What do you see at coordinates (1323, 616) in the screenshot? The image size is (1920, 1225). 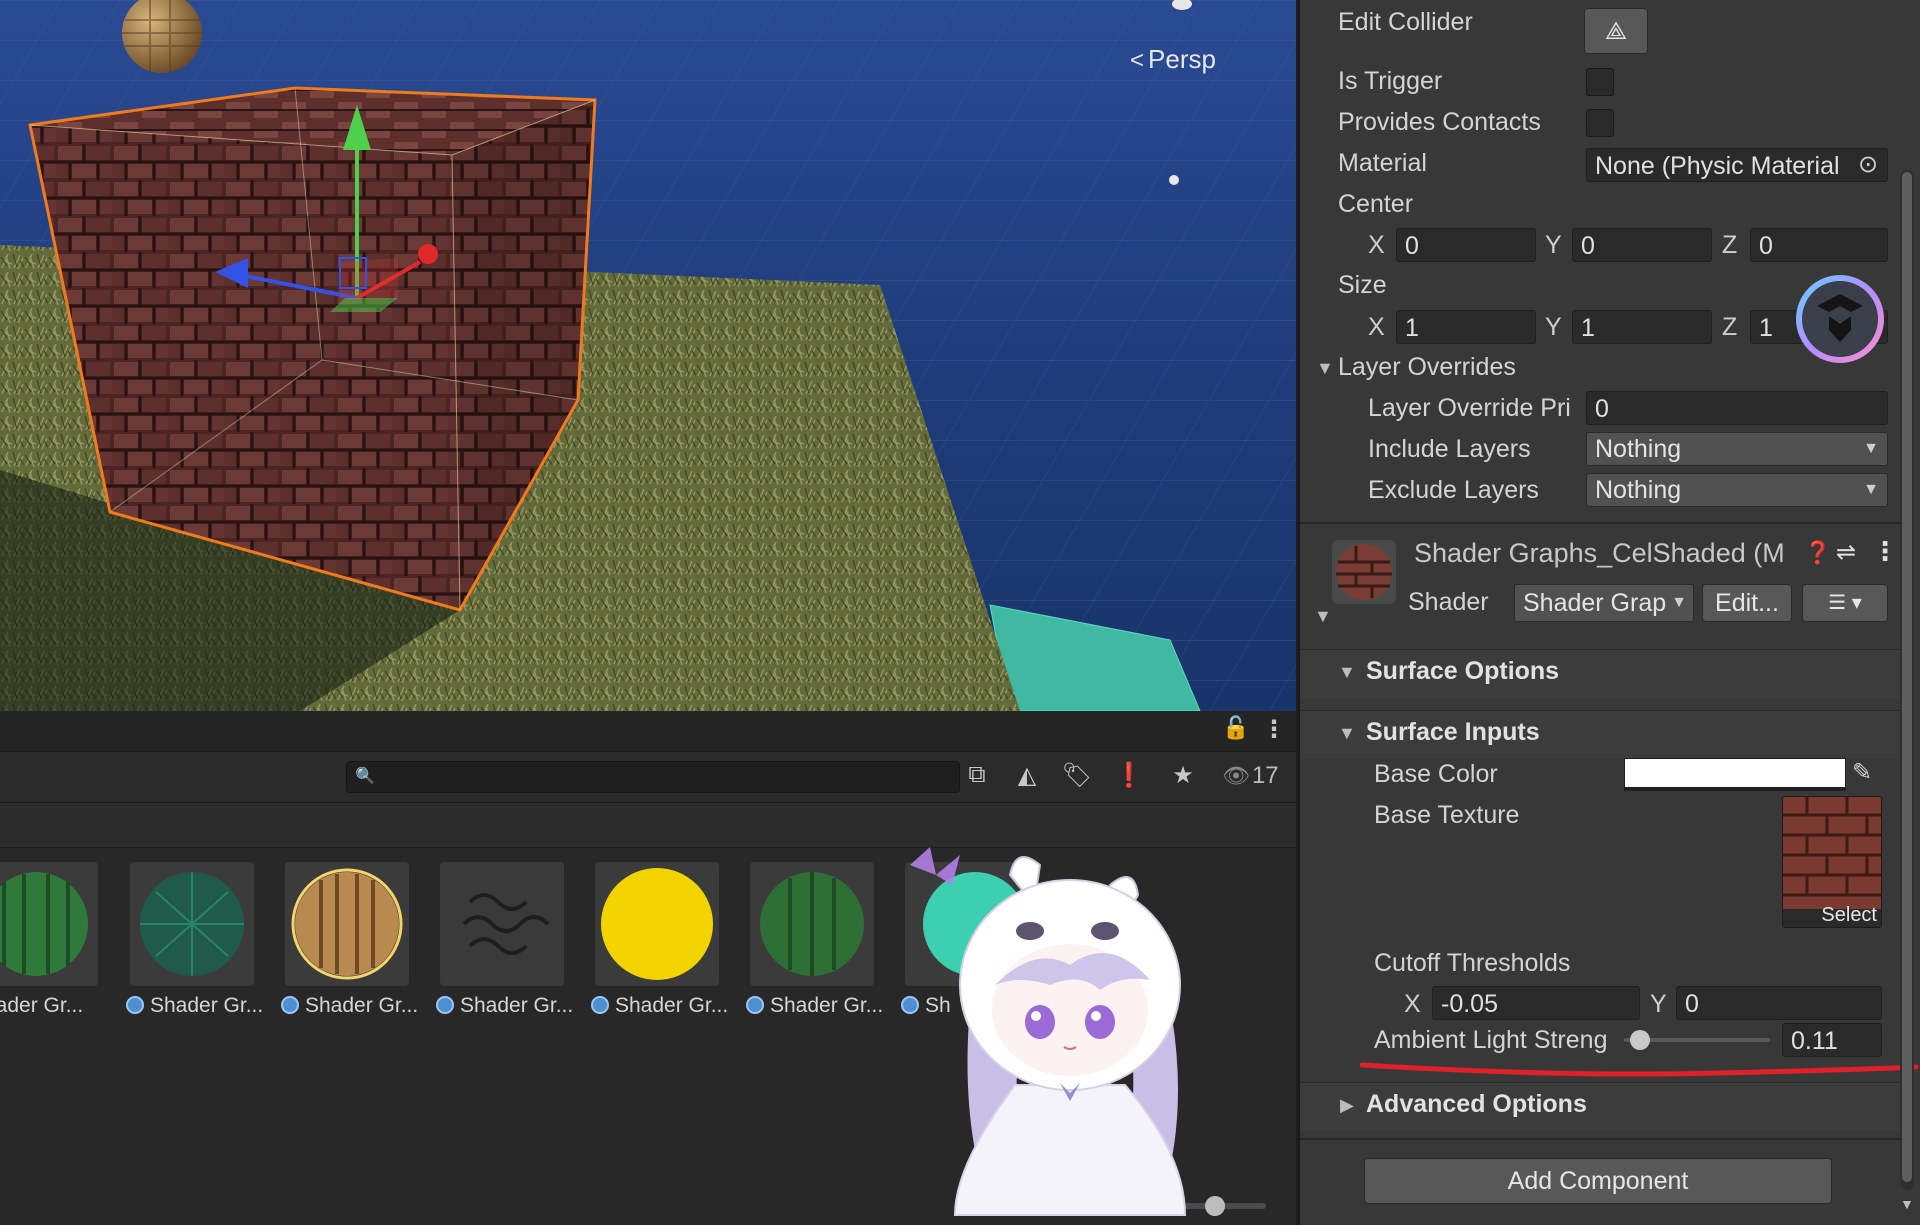 I see `material-foldout-icon: ▼` at bounding box center [1323, 616].